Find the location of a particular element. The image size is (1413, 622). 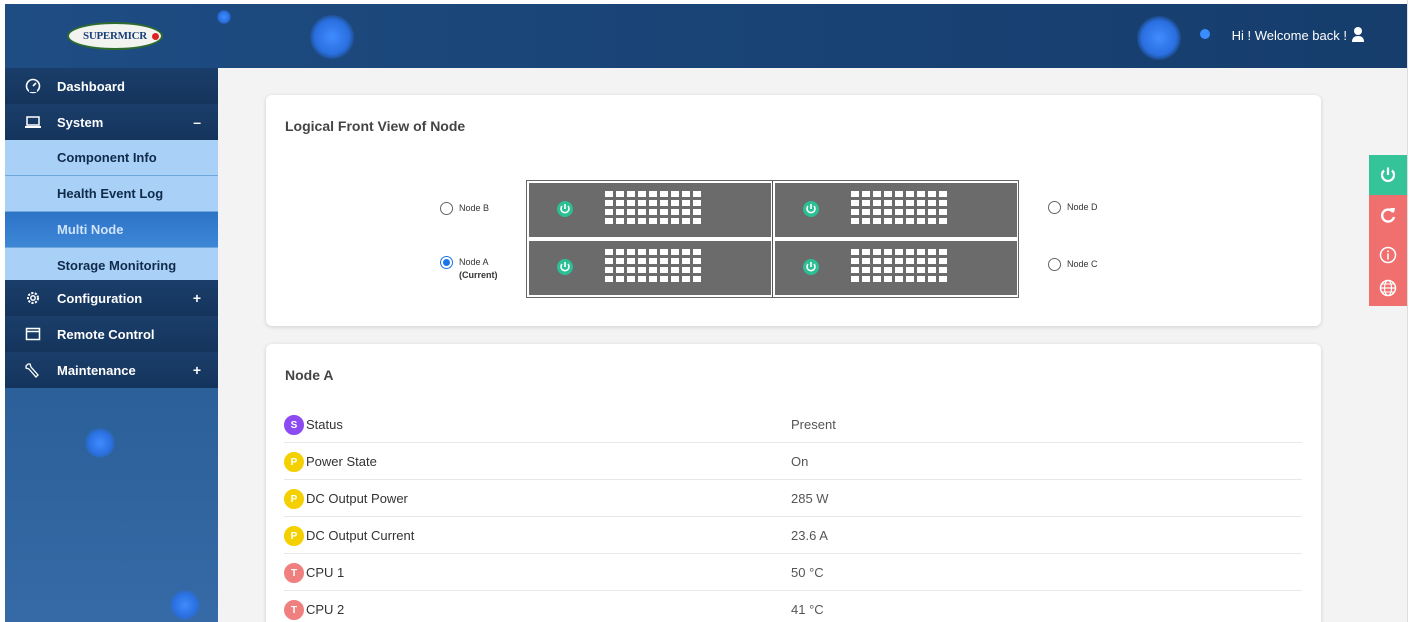

power-icon is located at coordinates (1388, 174).